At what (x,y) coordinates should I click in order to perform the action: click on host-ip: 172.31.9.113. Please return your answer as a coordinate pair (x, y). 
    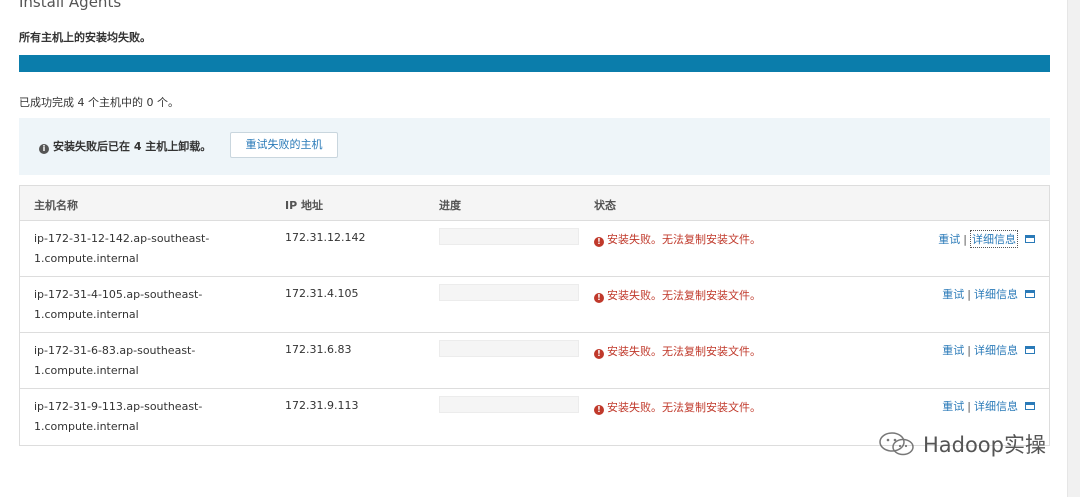
    Looking at the image, I should click on (322, 405).